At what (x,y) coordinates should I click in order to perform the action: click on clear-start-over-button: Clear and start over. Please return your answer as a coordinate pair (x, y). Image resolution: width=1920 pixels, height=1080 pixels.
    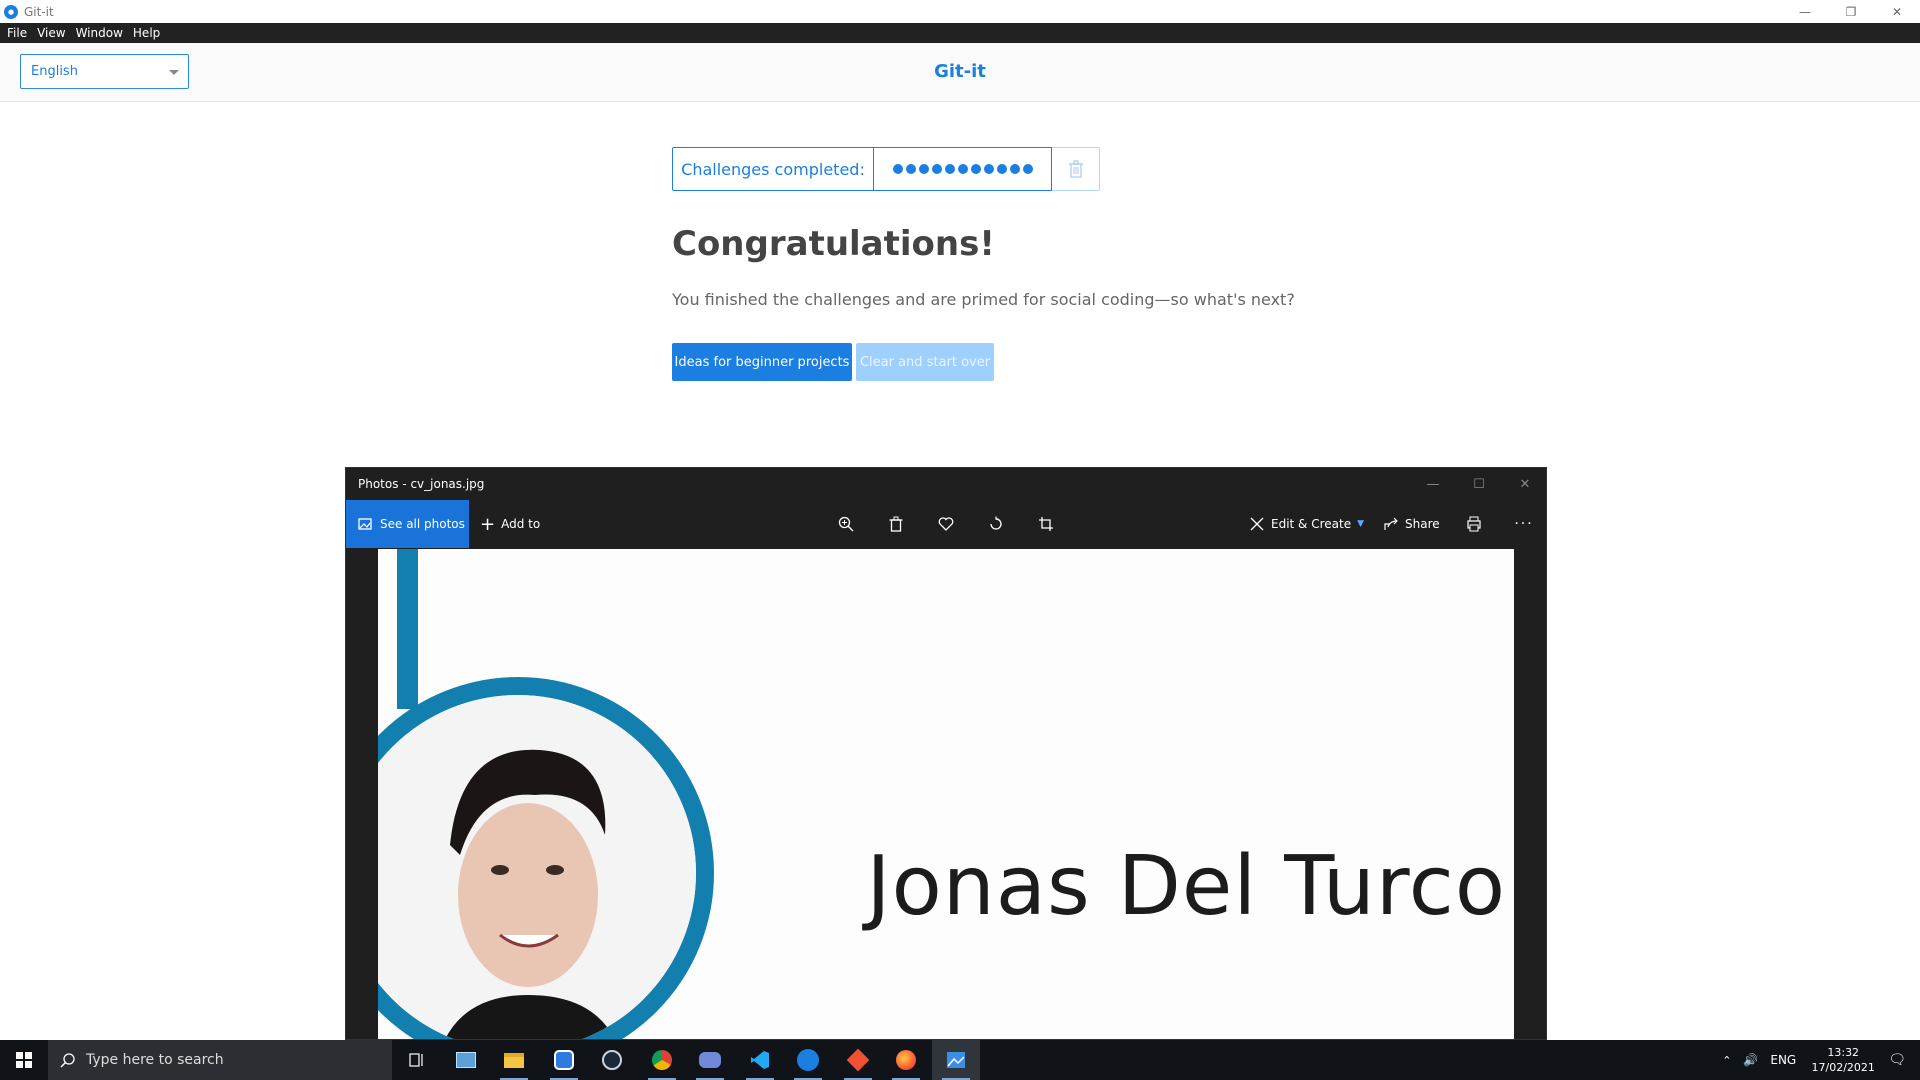
    Looking at the image, I should click on (925, 362).